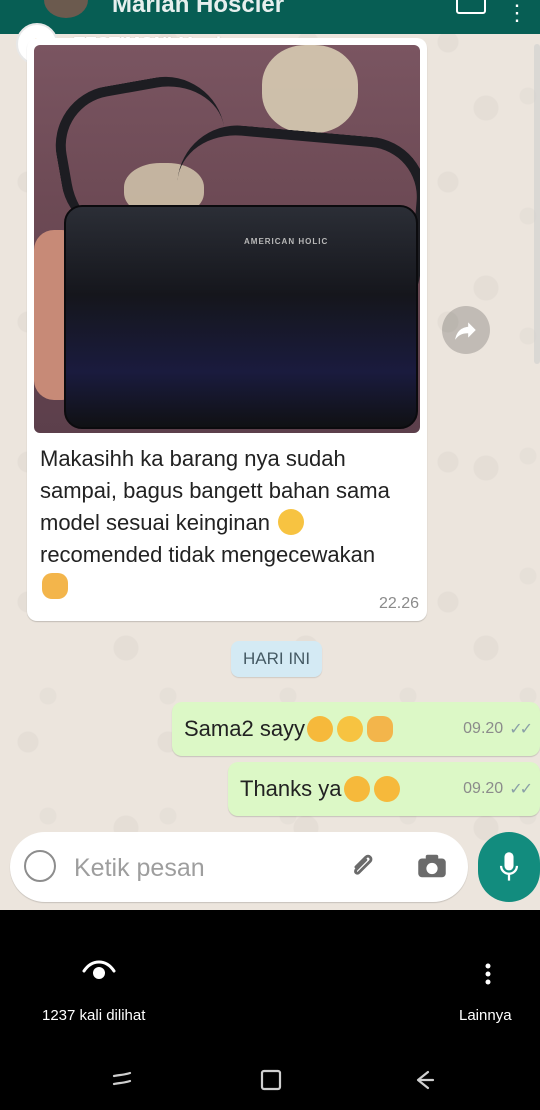 This screenshot has width=540, height=1110. What do you see at coordinates (198, 9) in the screenshot?
I see `contact-name: Marian Hoscler` at bounding box center [198, 9].